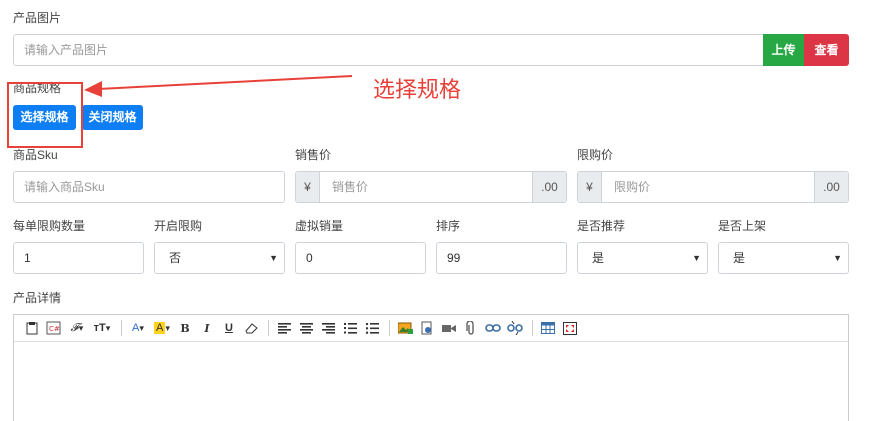 The width and height of the screenshot is (890, 421). Describe the element at coordinates (78, 258) in the screenshot. I see `limit-qty-input: 1` at that location.